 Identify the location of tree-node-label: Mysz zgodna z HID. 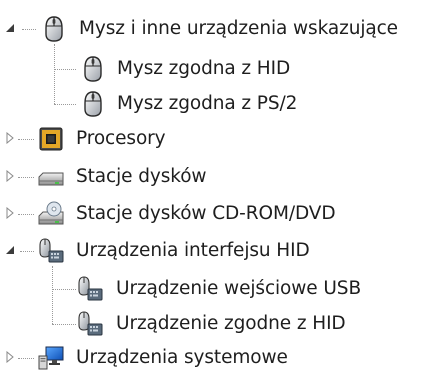
(204, 68).